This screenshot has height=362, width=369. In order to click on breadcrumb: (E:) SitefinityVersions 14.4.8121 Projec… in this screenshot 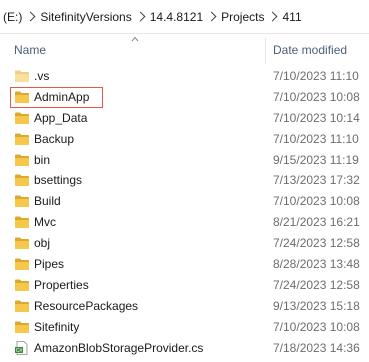, I will do `click(184, 17)`.